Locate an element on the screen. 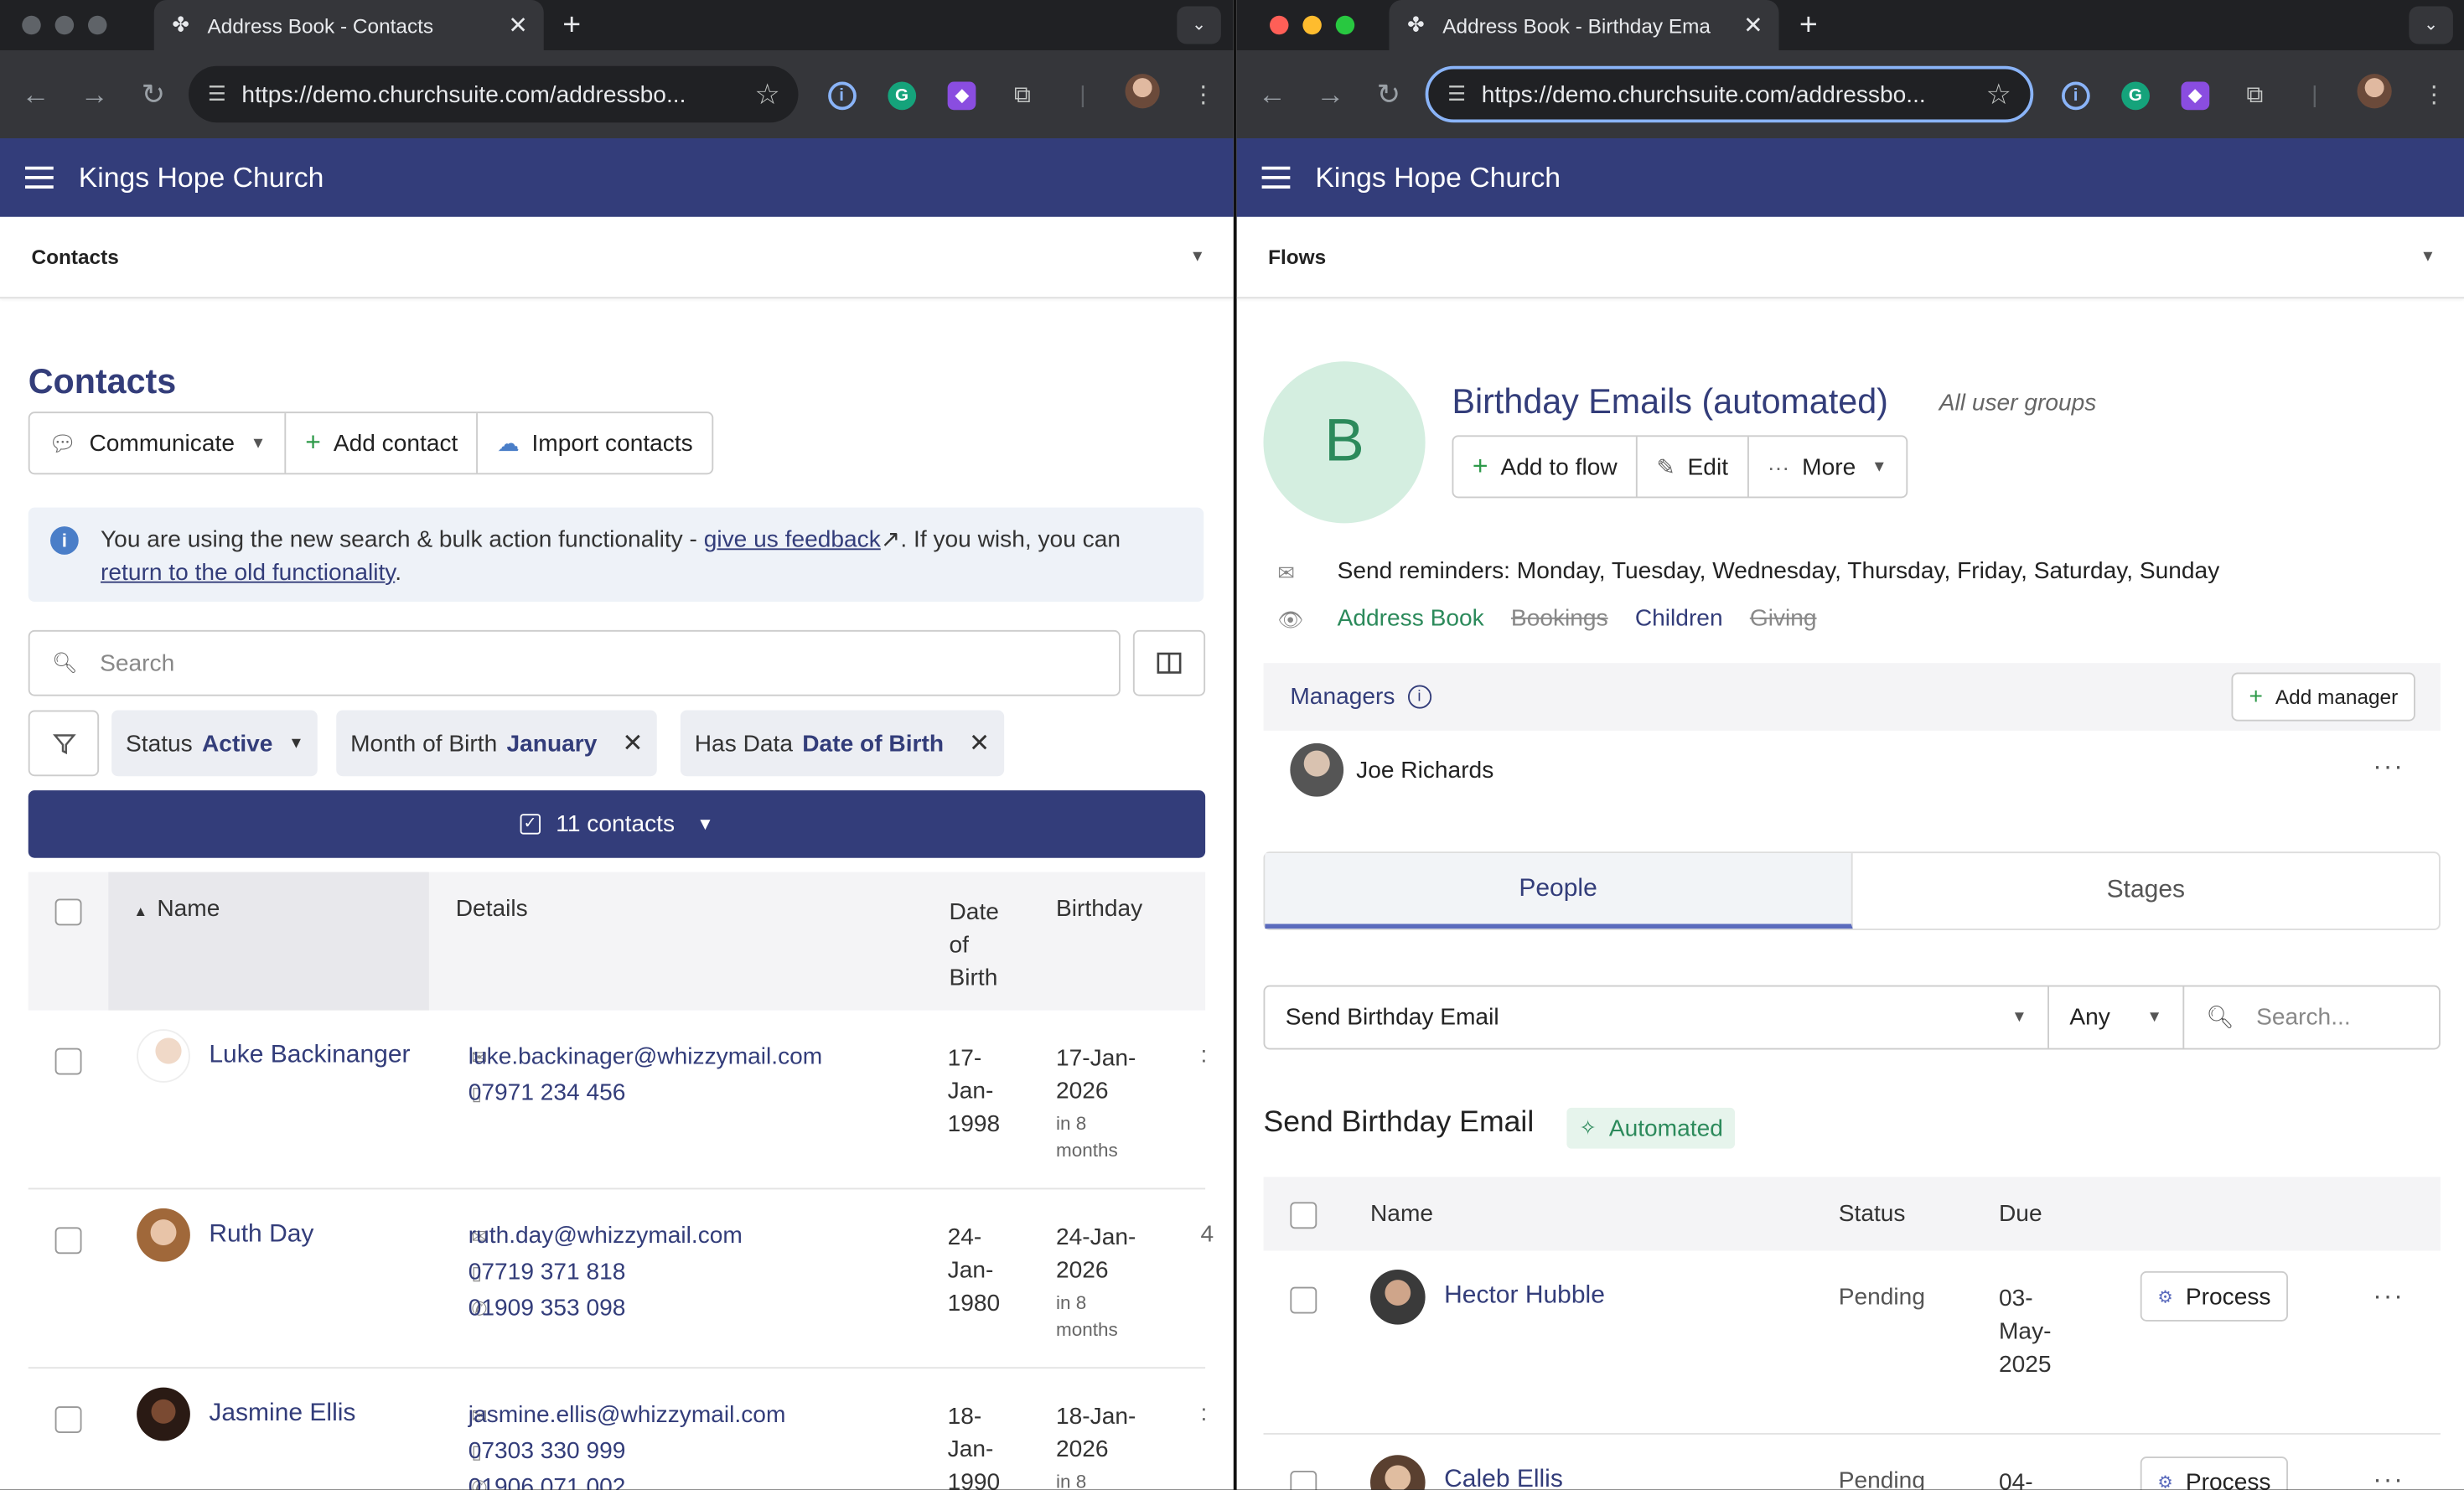 The height and width of the screenshot is (1490, 2464). filter-chip-has-data: Has Data Date of Birth ✕ is located at coordinates (842, 743).